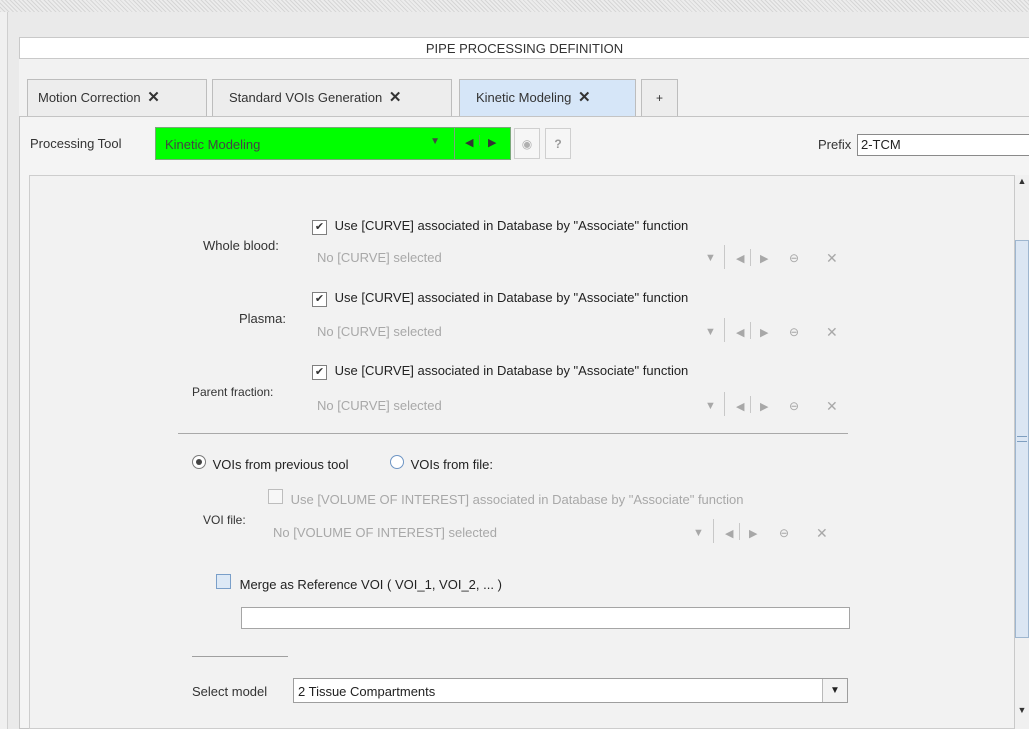 The height and width of the screenshot is (729, 1029). Describe the element at coordinates (943, 145) in the screenshot. I see `prefix-input: 2-TCM` at that location.